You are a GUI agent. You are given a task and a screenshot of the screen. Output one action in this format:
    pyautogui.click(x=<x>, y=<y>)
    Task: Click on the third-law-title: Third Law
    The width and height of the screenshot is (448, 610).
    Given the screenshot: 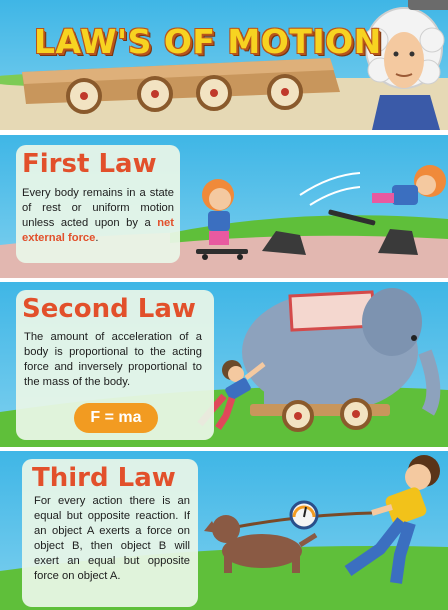 What is the action you would take?
    pyautogui.click(x=104, y=478)
    